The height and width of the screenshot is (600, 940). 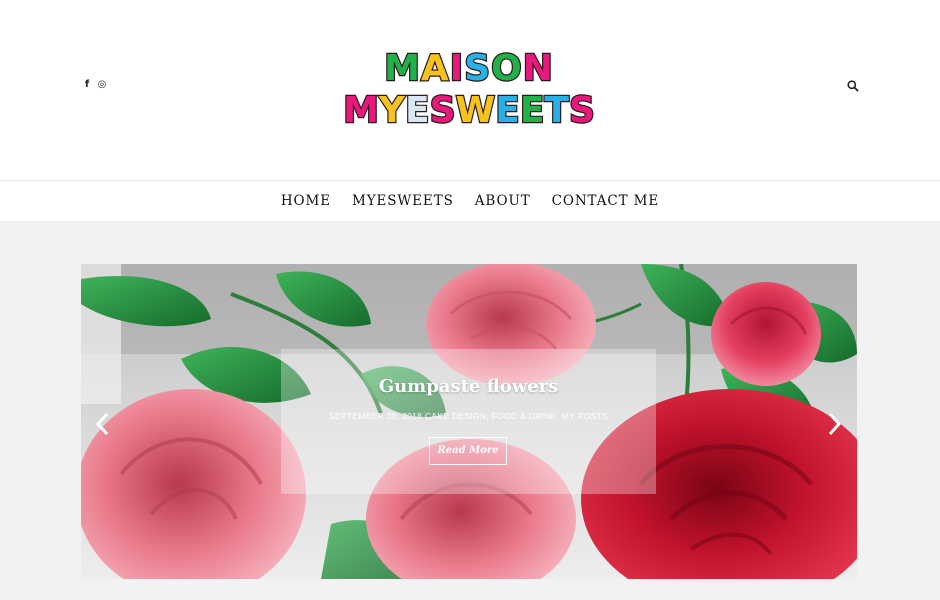 What do you see at coordinates (606, 201) in the screenshot?
I see `nav-item-contact: CONTACT ME` at bounding box center [606, 201].